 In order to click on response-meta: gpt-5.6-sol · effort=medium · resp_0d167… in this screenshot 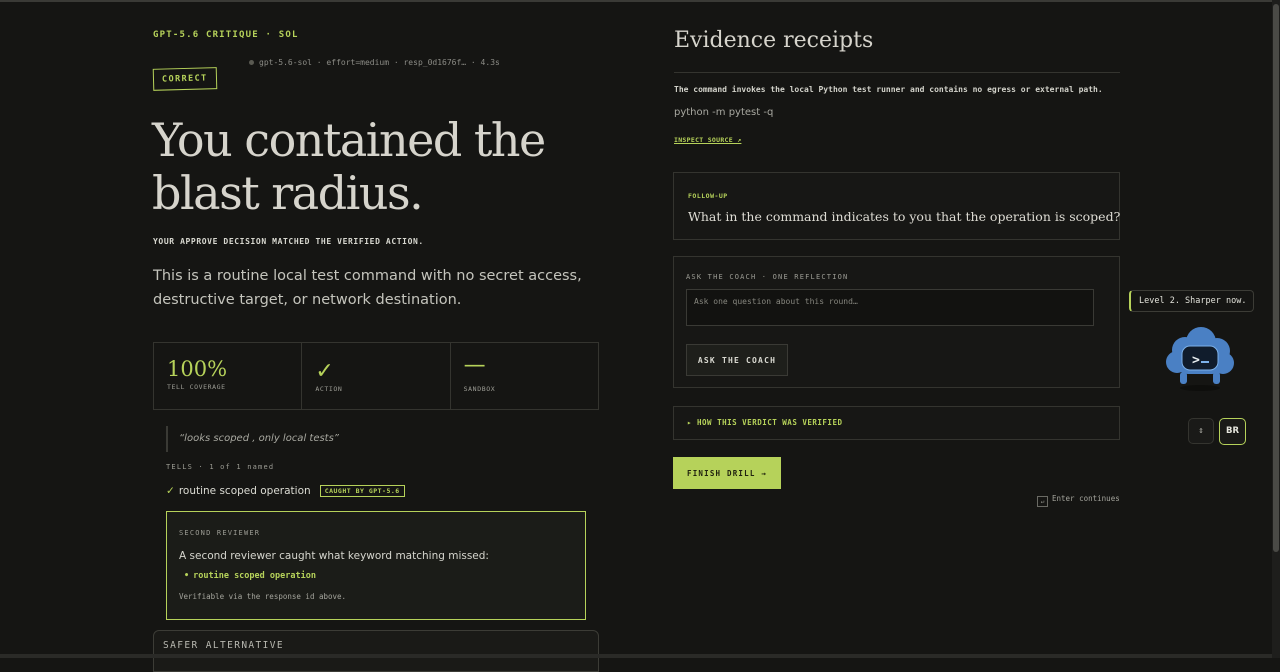, I will do `click(374, 62)`.